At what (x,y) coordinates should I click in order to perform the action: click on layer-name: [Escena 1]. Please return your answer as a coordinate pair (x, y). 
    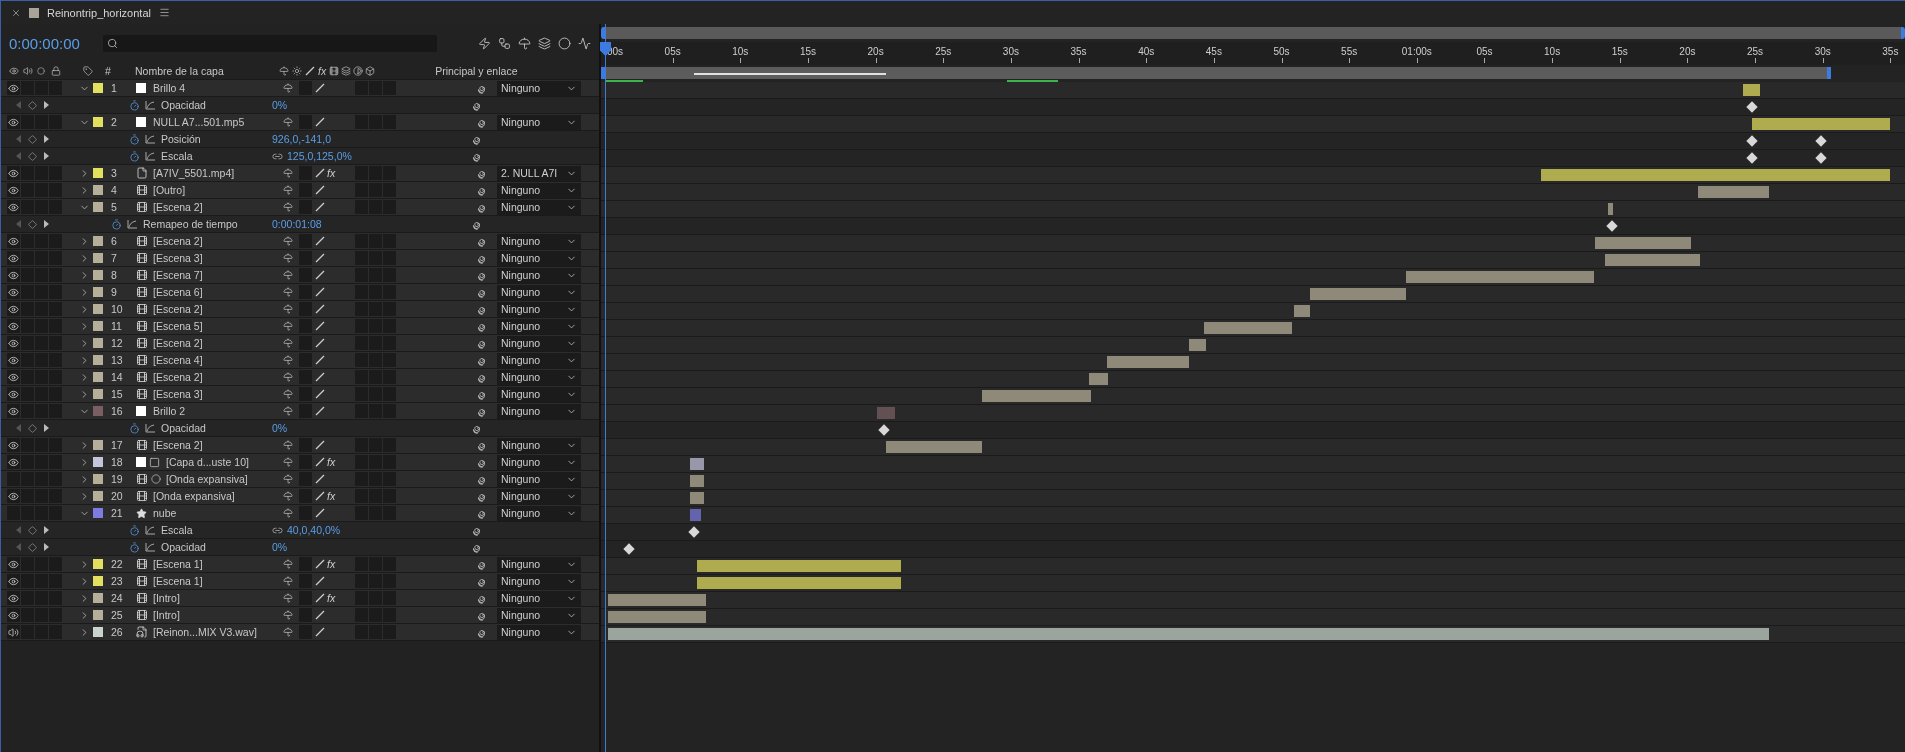
    Looking at the image, I should click on (178, 564).